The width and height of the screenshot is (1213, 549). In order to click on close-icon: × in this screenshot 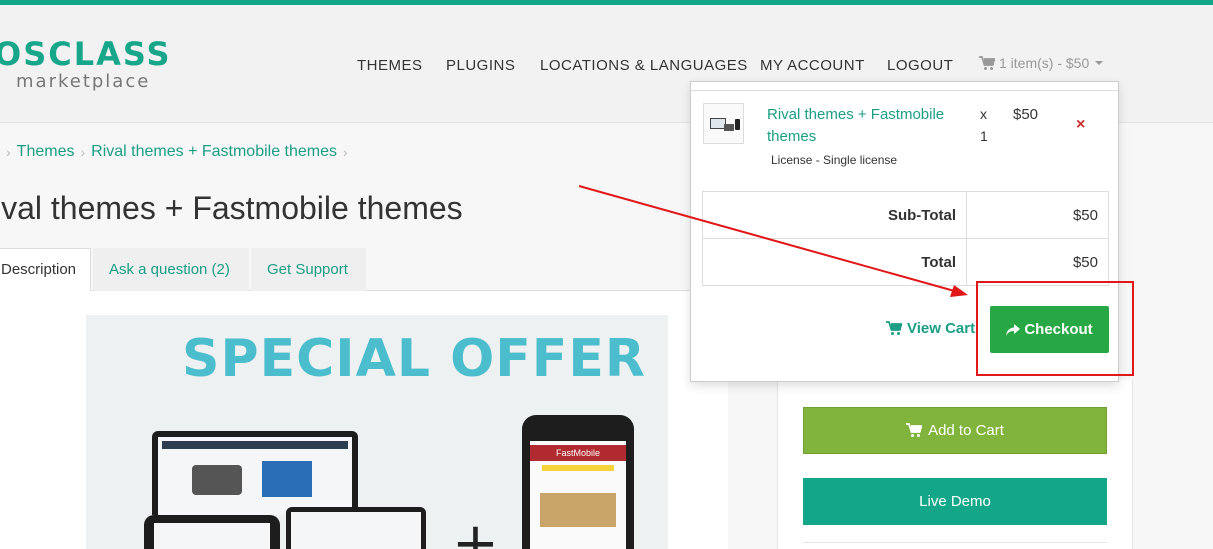, I will do `click(1080, 125)`.